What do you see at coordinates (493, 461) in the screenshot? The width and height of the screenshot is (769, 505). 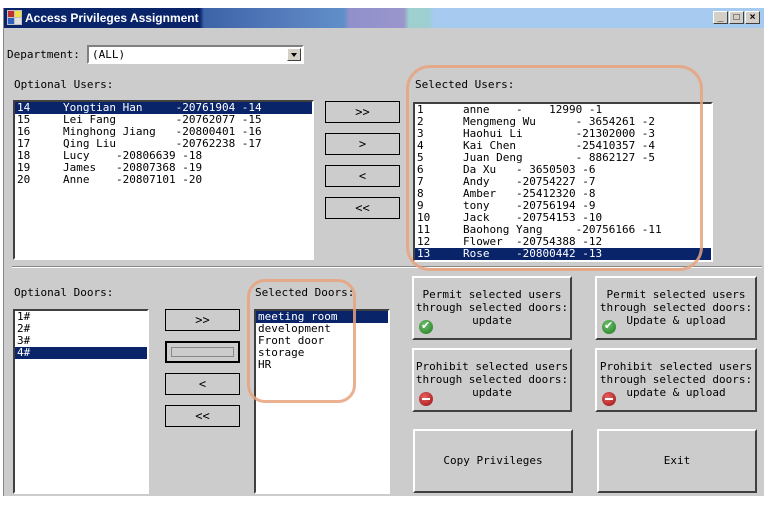 I see `copy-privileges-button: Copy Privileges` at bounding box center [493, 461].